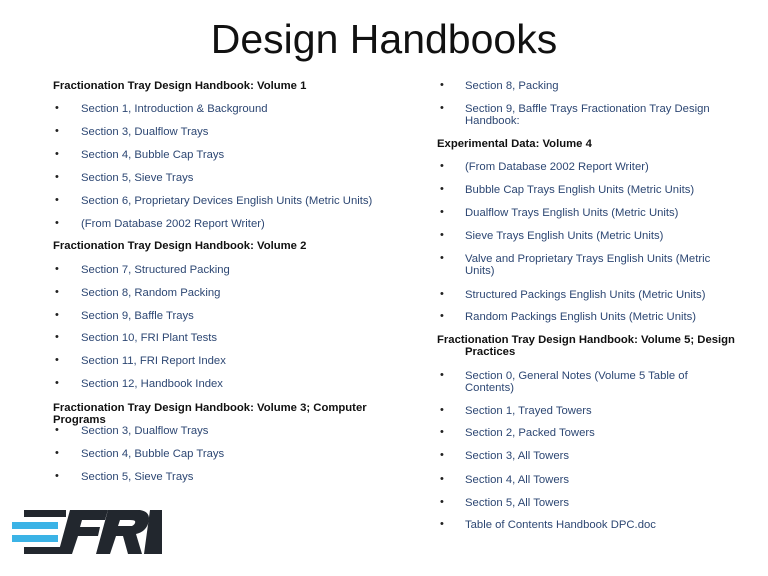 The height and width of the screenshot is (576, 768). I want to click on handbook-link: Section 8, Packing, so click(600, 86).